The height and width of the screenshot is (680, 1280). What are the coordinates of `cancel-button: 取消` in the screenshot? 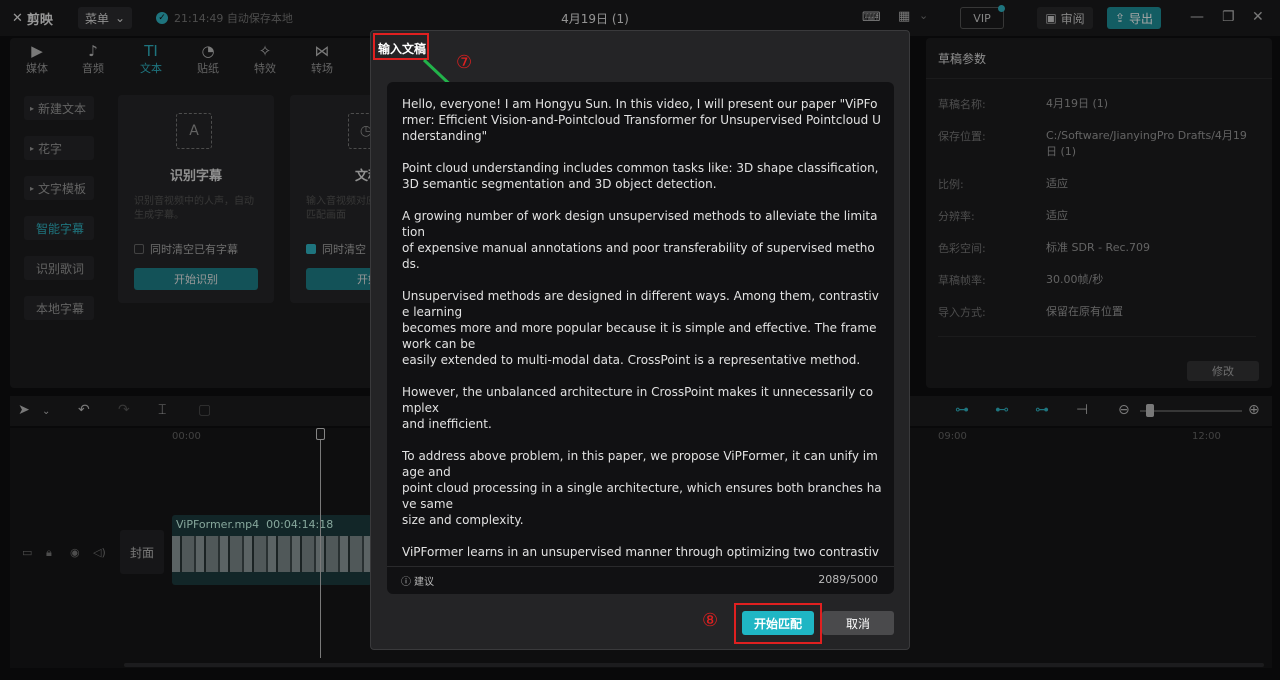 It's located at (858, 623).